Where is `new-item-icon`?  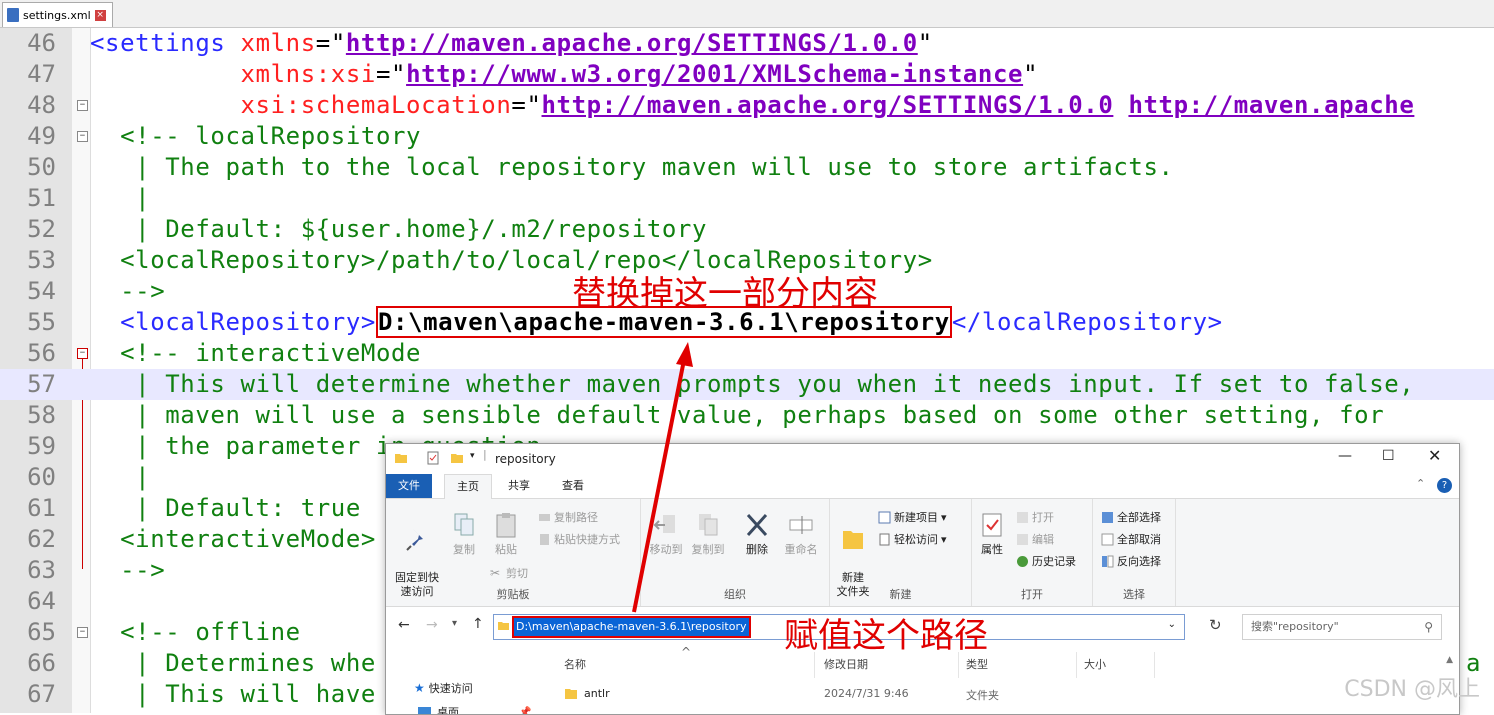
new-item-icon is located at coordinates (884, 517).